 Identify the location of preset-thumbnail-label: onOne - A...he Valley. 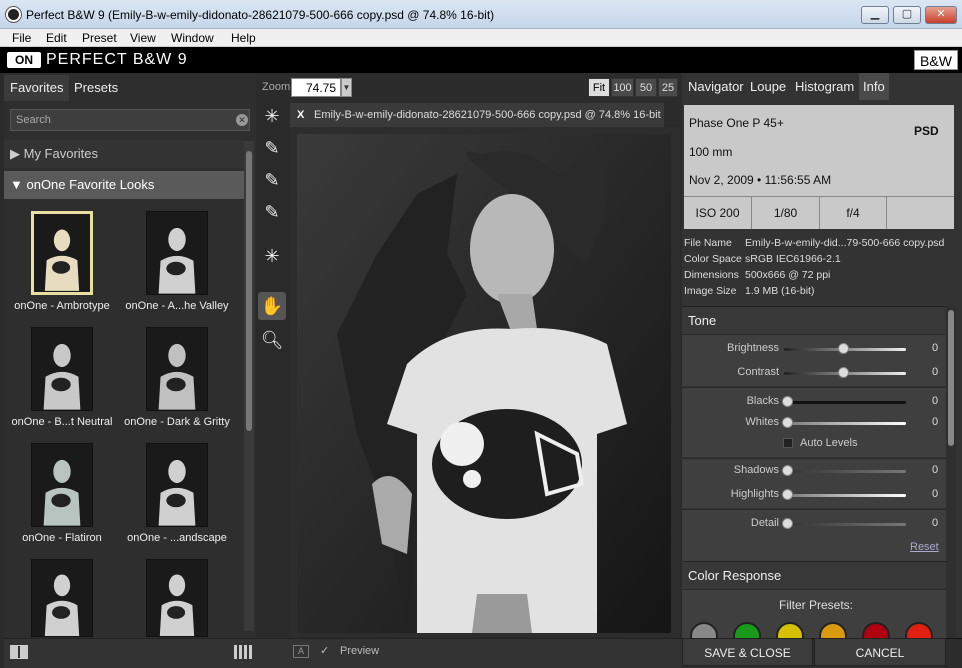
(177, 306).